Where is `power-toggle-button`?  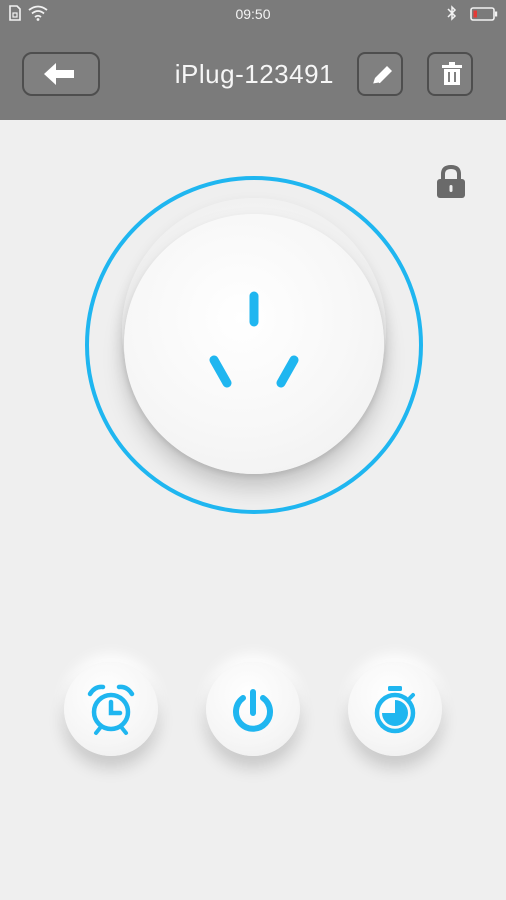 power-toggle-button is located at coordinates (253, 709).